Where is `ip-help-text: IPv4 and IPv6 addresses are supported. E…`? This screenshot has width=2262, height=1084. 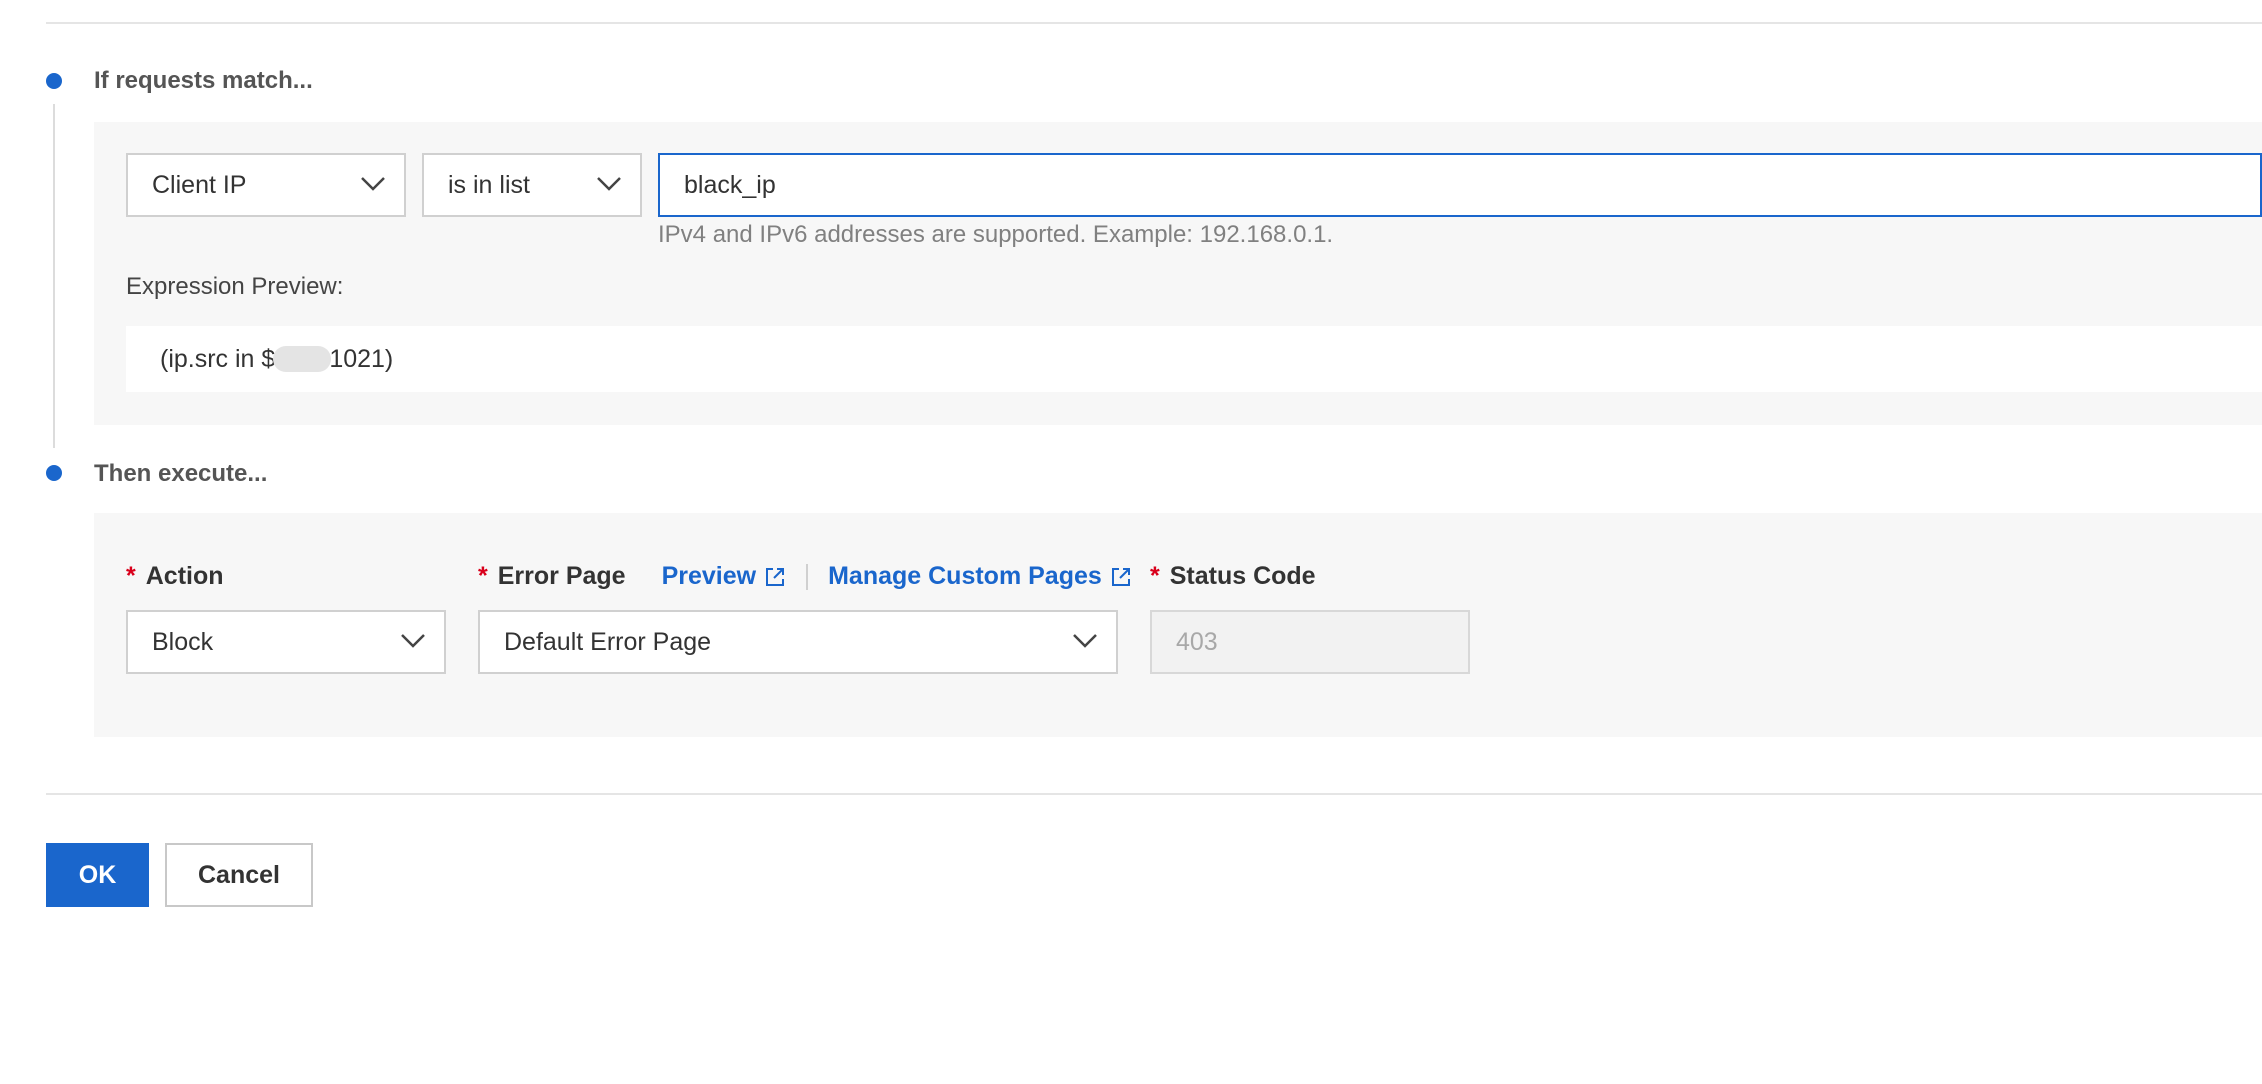
ip-help-text: IPv4 and IPv6 addresses are supported. E… is located at coordinates (996, 234).